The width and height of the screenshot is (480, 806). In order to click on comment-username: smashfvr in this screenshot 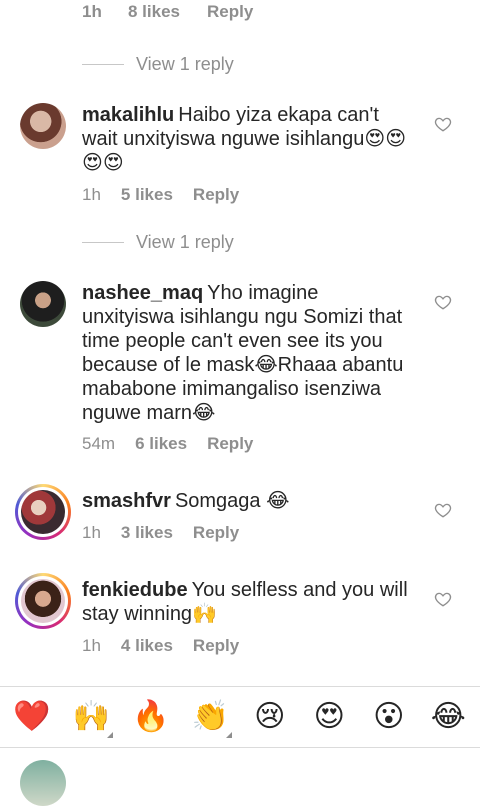, I will do `click(126, 501)`.